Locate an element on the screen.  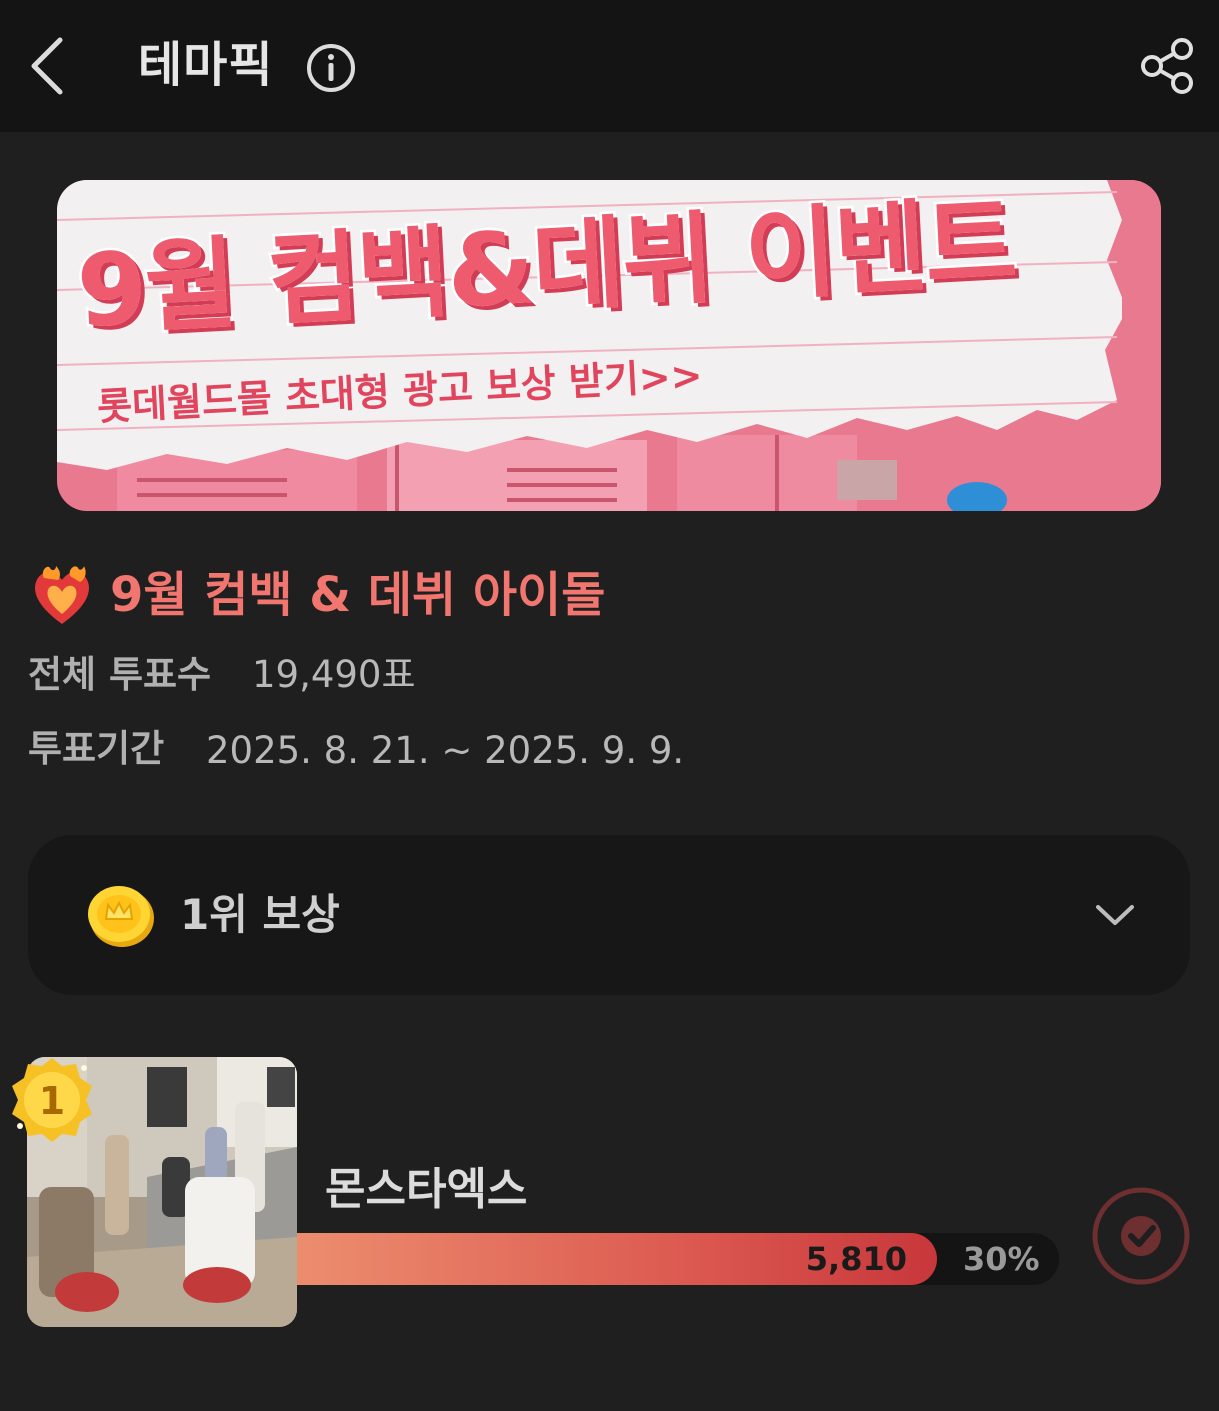
back-button is located at coordinates (51, 66).